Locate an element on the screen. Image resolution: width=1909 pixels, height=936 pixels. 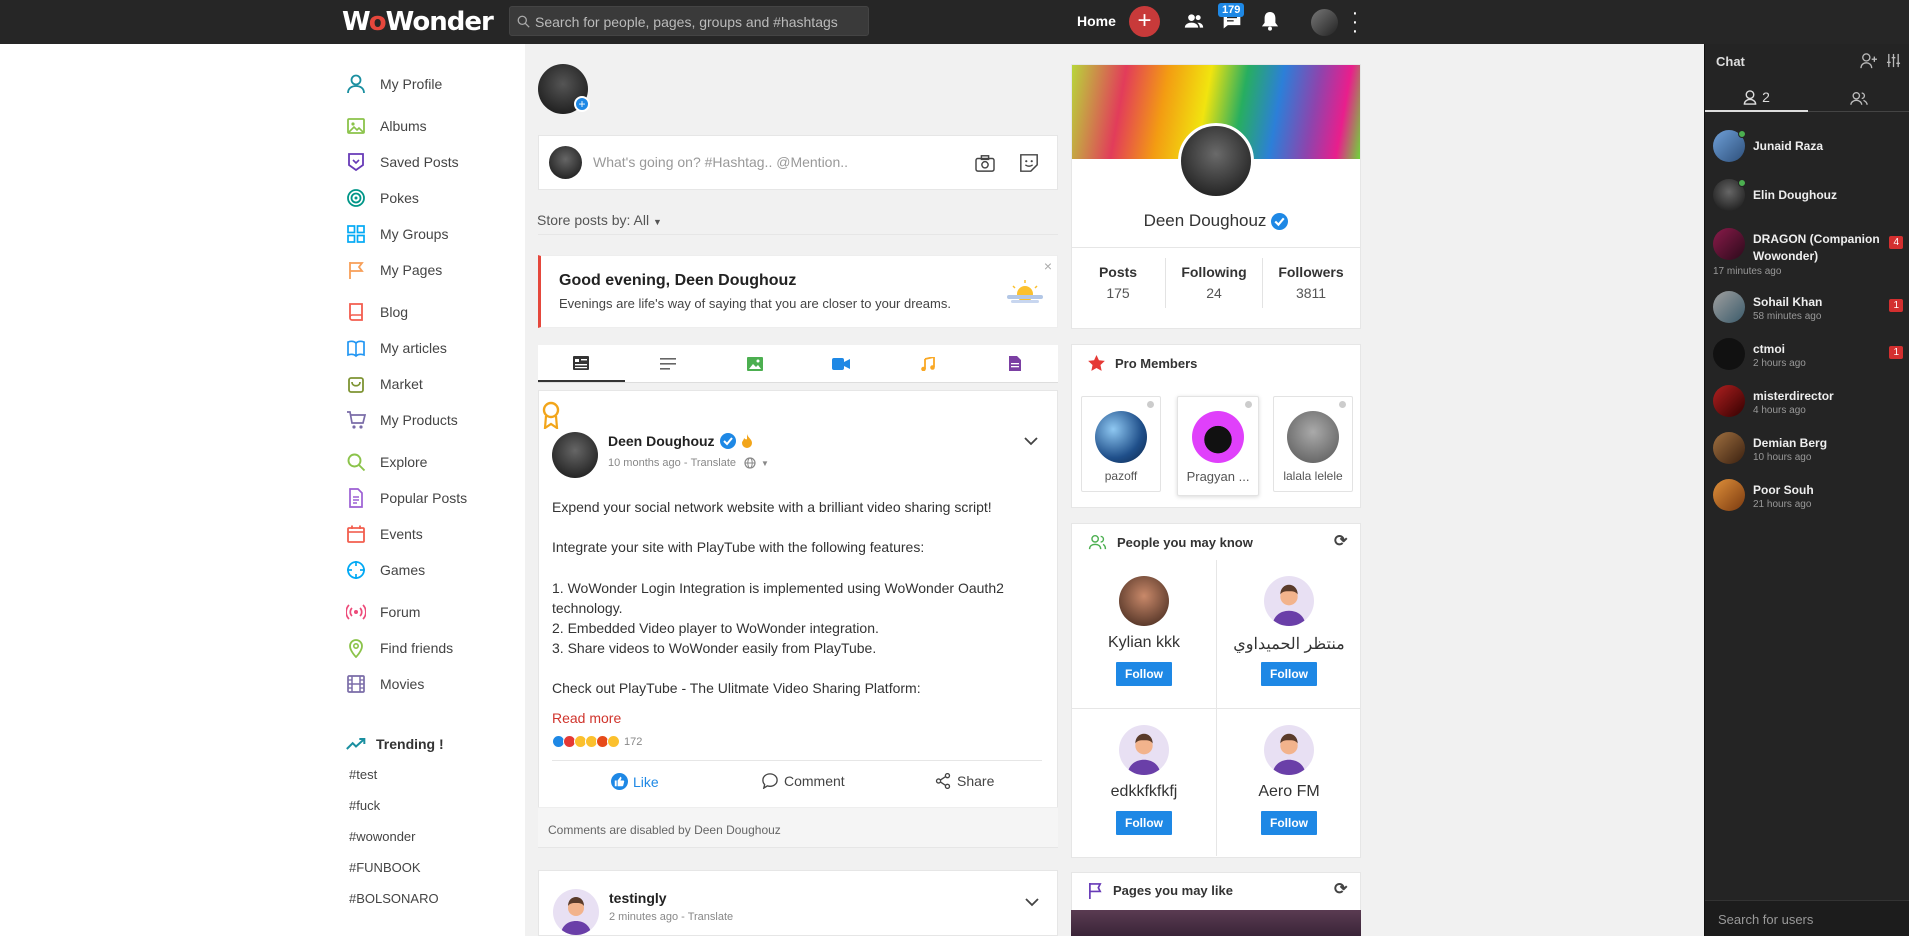
tab-music is located at coordinates (928, 363).